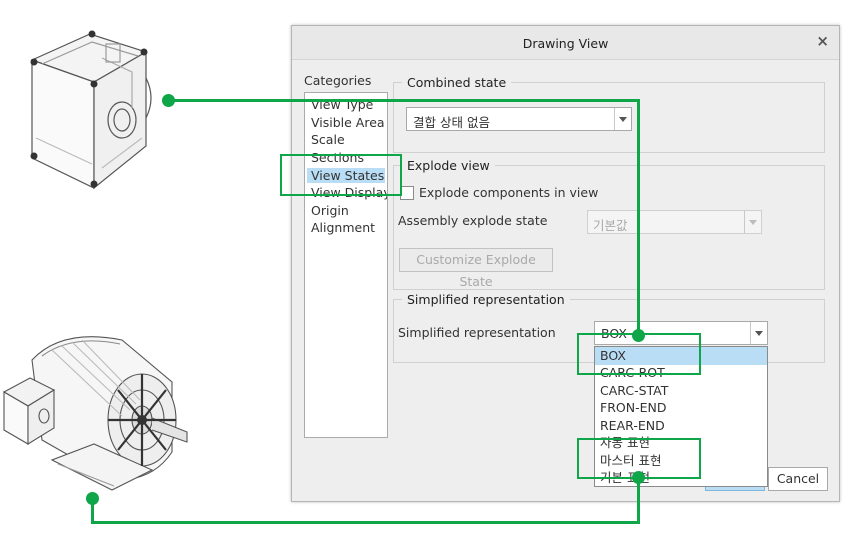 This screenshot has width=847, height=542. I want to click on option-rear-end: REAR-END, so click(681, 426).